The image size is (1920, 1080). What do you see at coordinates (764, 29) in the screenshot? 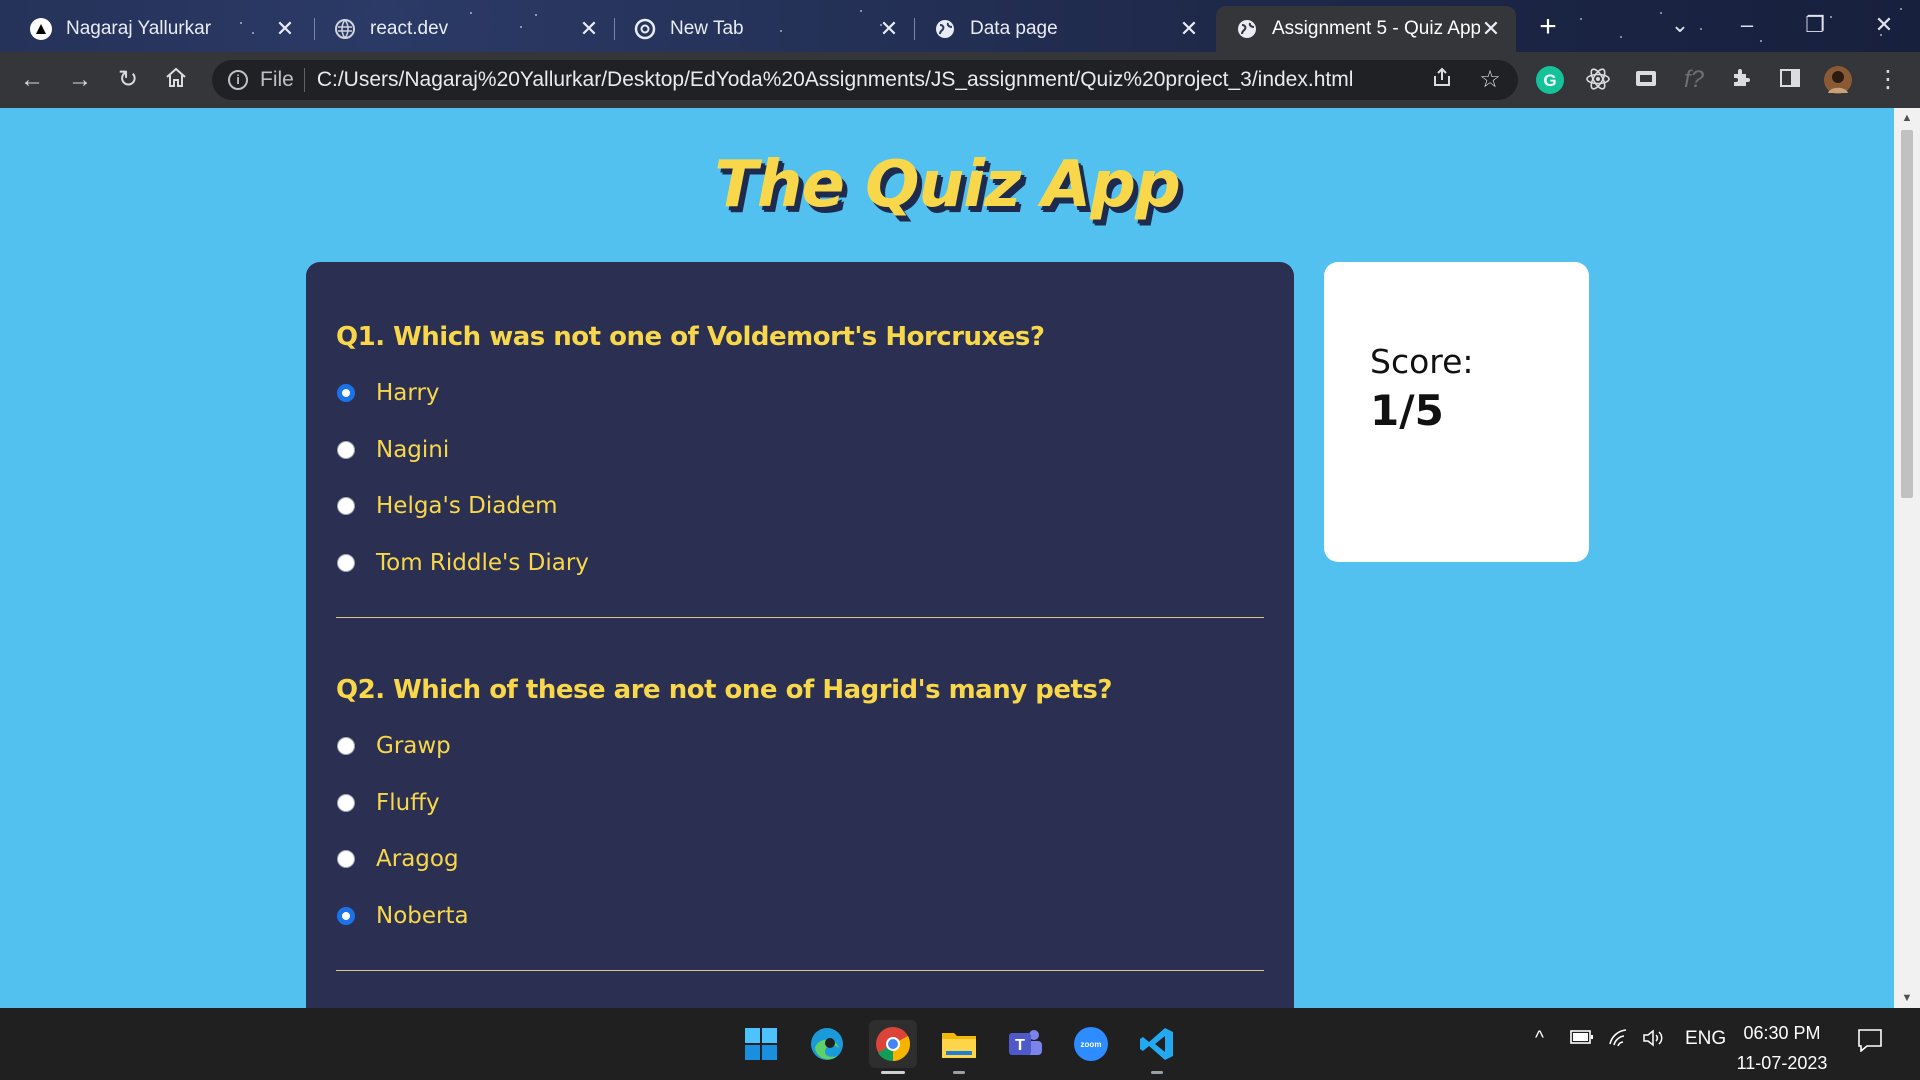
I see `tab-new-tab: New Tab ✕` at bounding box center [764, 29].